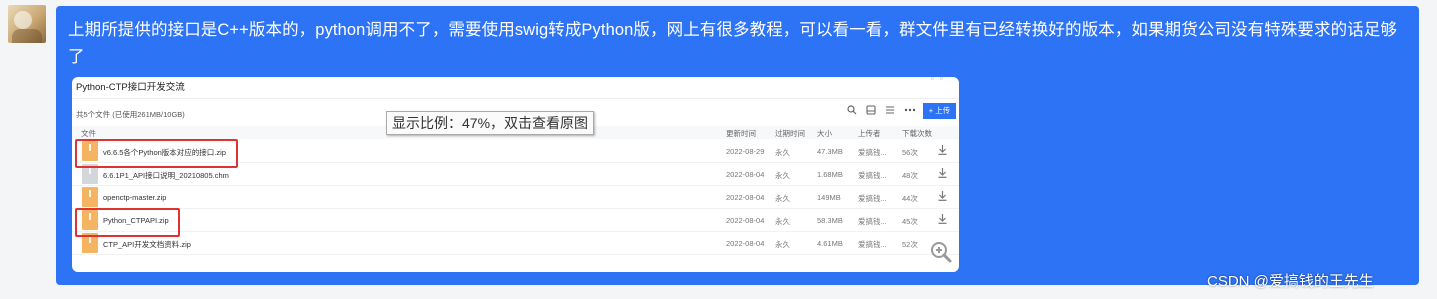 This screenshot has height=299, width=1437. What do you see at coordinates (166, 175) in the screenshot?
I see `file-name: 6.6.1P1_API接口说明_20210805.chm` at bounding box center [166, 175].